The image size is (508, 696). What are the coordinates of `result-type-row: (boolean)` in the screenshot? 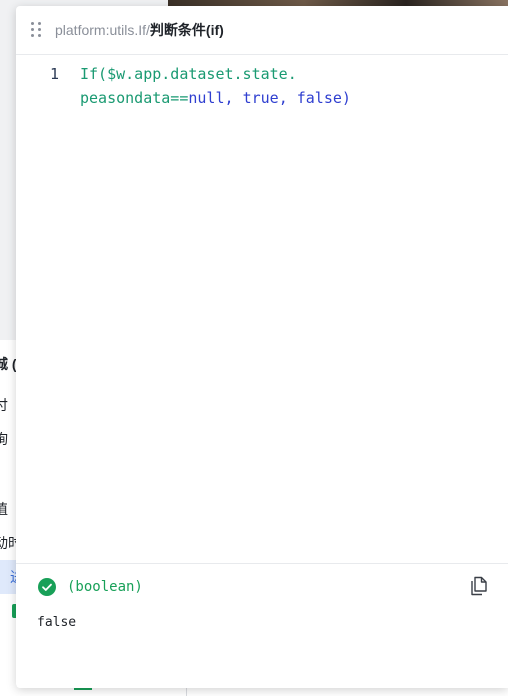 It's located at (90, 587).